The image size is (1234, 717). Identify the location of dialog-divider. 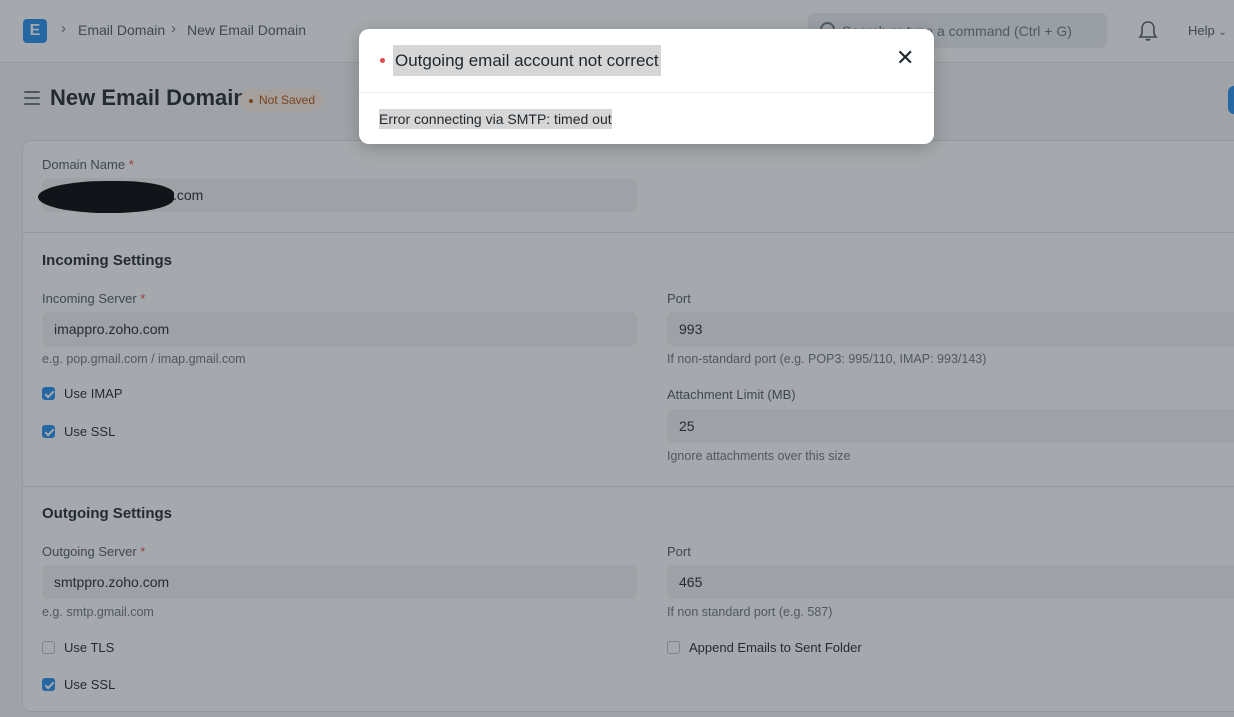
(646, 92).